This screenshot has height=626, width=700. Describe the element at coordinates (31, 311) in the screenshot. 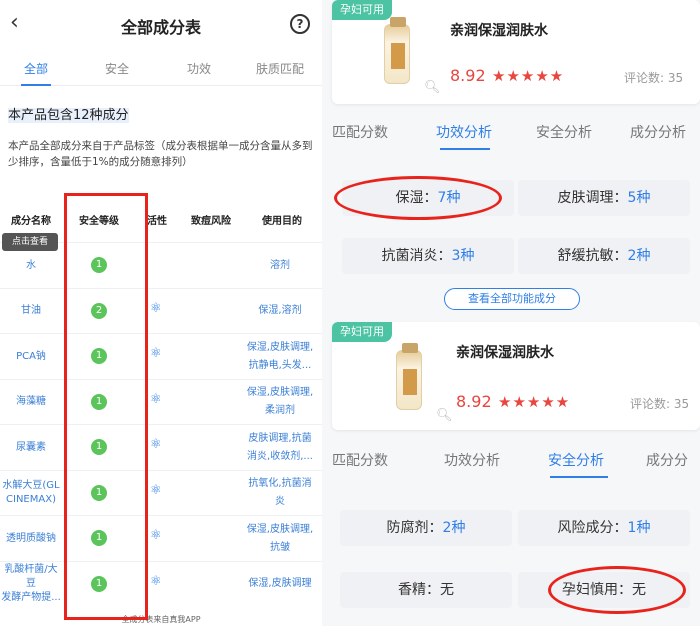

I see `ingredient-name: 甘油` at that location.